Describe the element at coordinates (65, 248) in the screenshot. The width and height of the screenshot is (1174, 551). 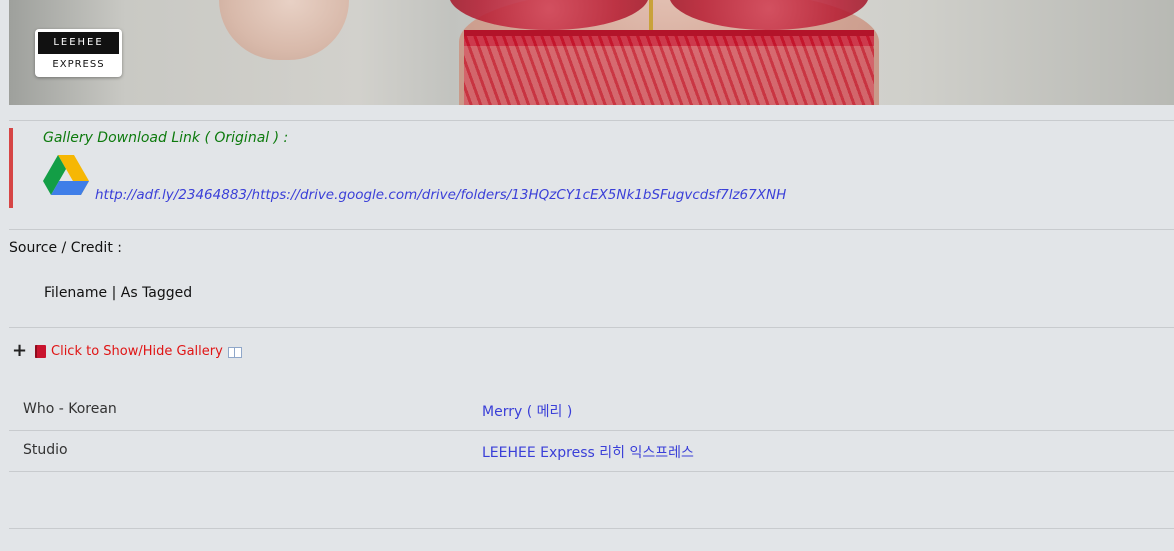
I see `source-credit-label: Source / Credit :` at that location.